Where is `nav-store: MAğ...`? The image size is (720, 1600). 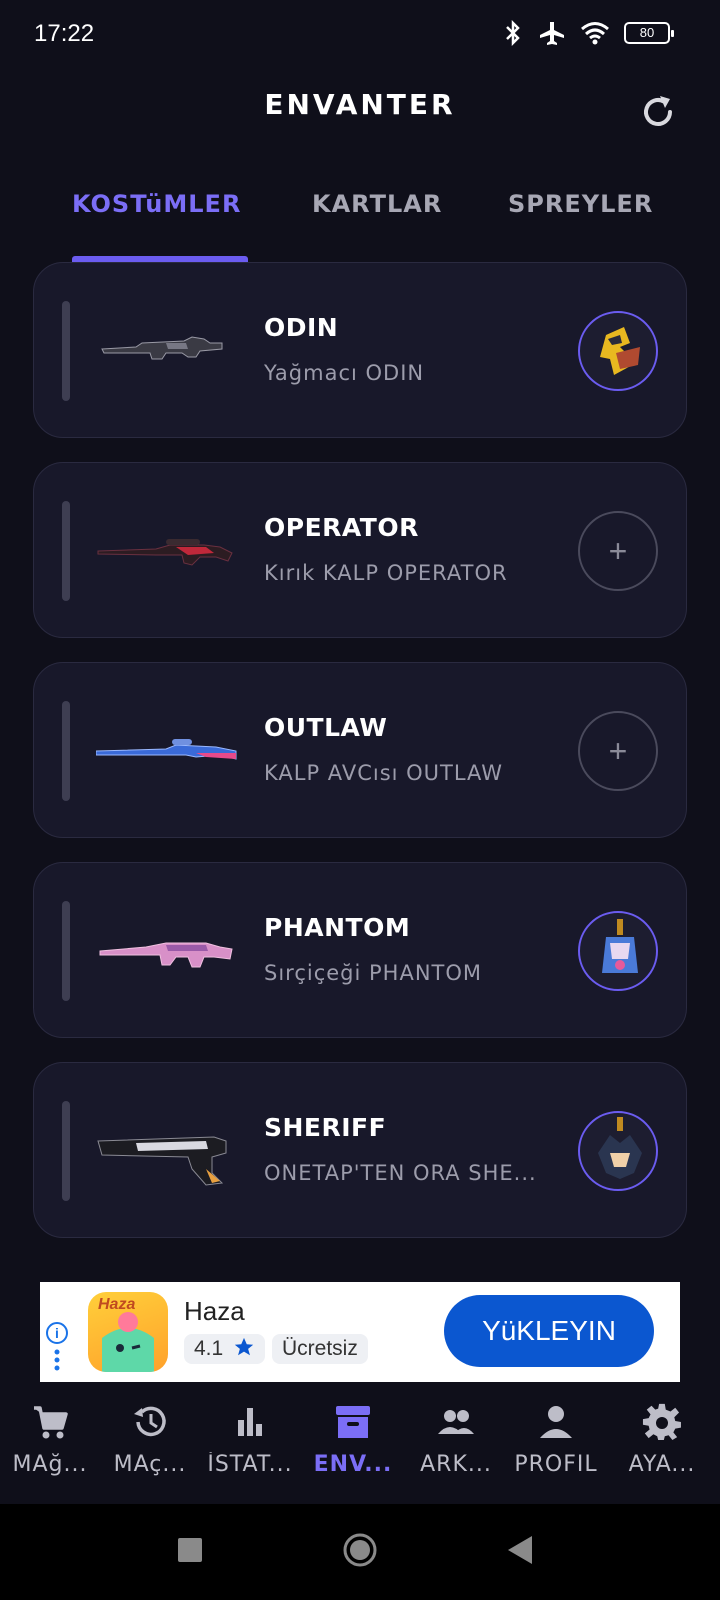
nav-store: MAğ... is located at coordinates (50, 1448).